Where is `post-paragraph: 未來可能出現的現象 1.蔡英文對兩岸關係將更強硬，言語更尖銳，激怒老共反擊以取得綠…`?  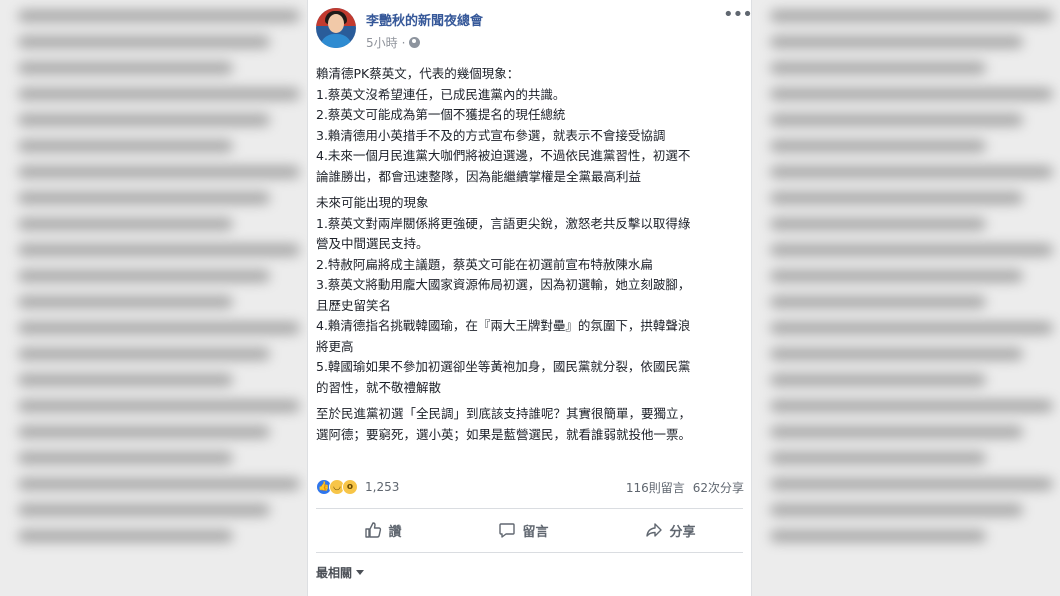
post-paragraph: 未來可能出現的現象 1.蔡英文對兩岸關係將更強硬，言語更尖銳，激怒老共反擊以取得綠… is located at coordinates (531, 295).